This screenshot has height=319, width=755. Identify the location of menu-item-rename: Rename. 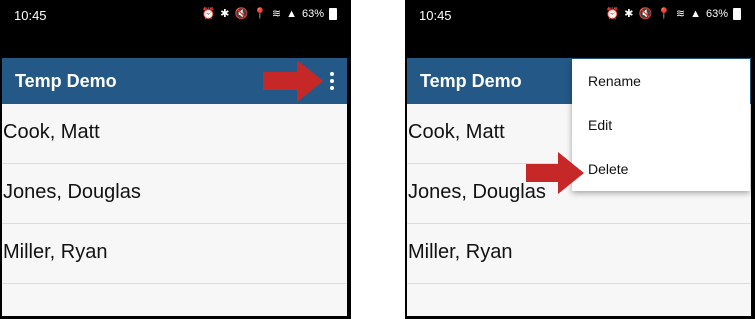
(661, 81).